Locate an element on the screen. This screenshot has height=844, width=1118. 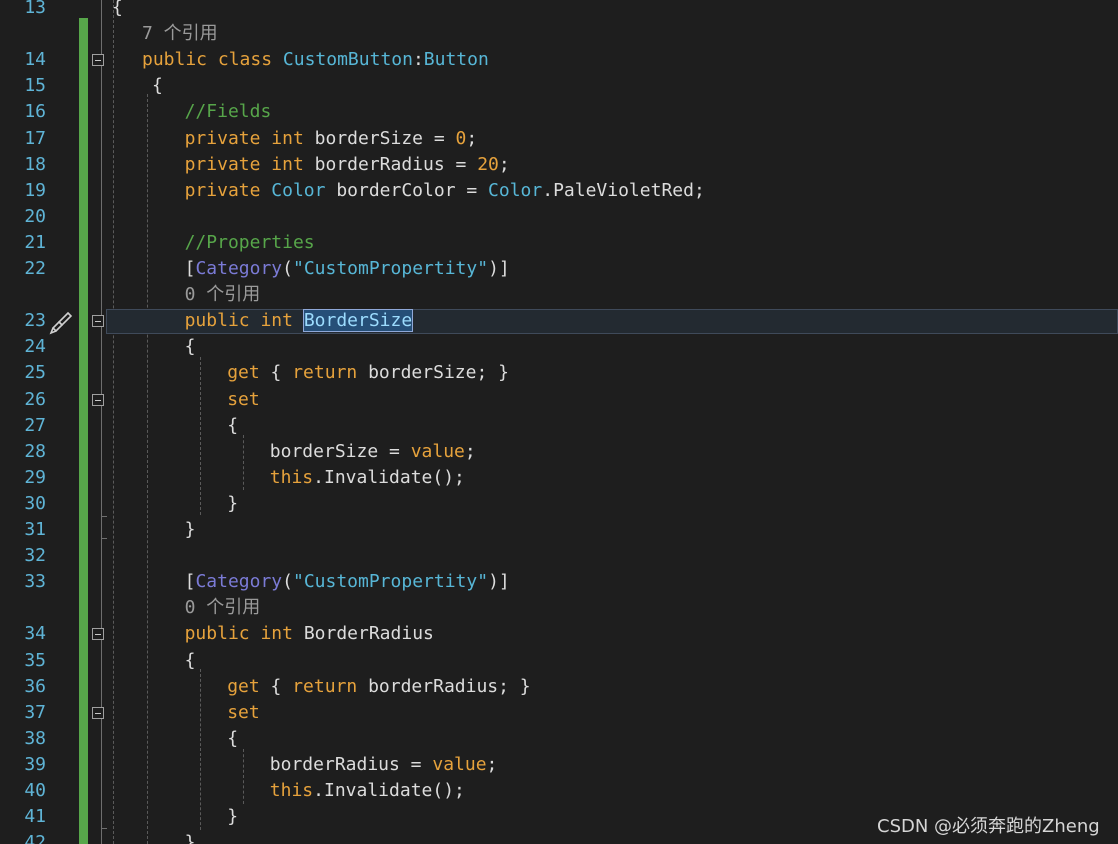
code-token: Color is located at coordinates (515, 190).